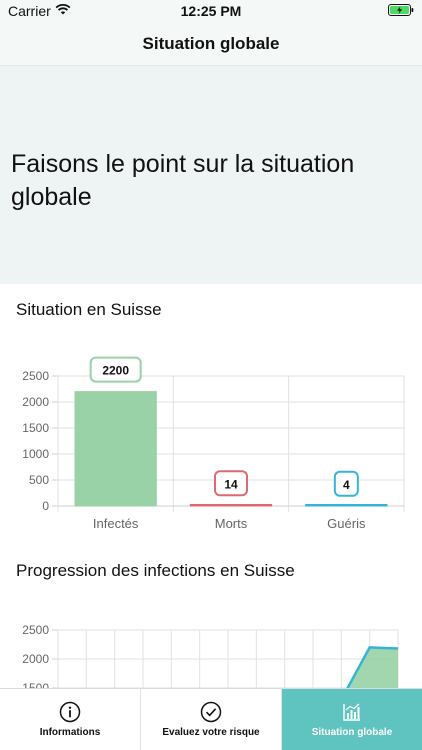 Image resolution: width=422 pixels, height=750 pixels. I want to click on status-bar: Carrier 12:25 PM, so click(211, 11).